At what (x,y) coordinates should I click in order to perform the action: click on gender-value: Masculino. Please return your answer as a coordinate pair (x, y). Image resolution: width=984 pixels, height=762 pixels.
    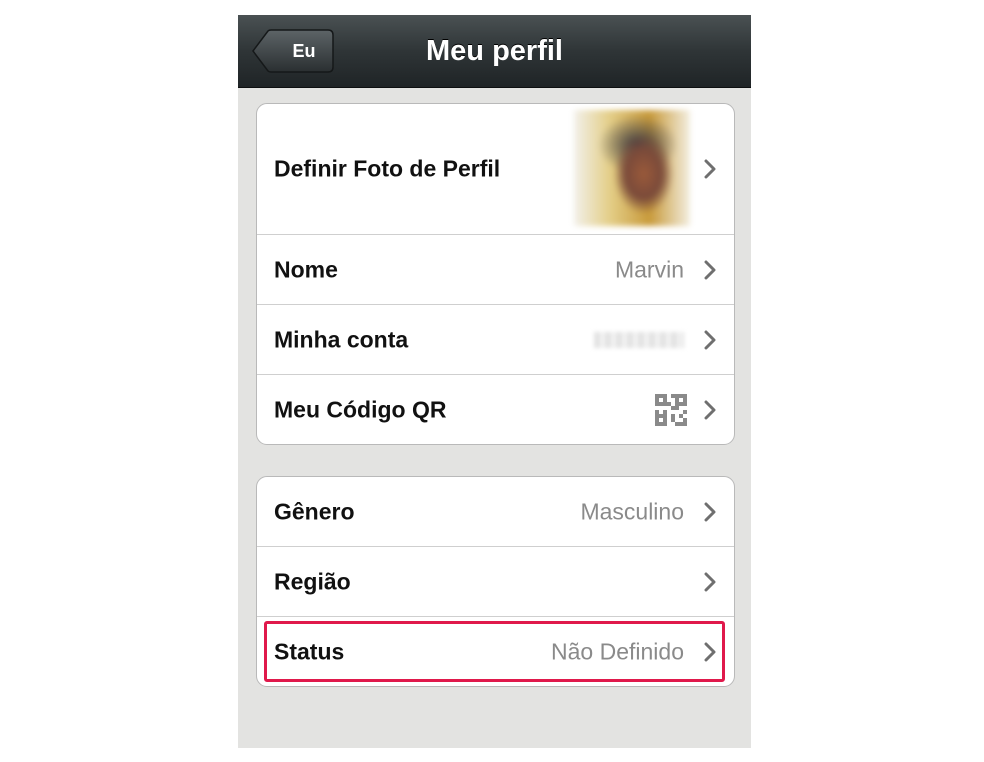
    Looking at the image, I should click on (632, 511).